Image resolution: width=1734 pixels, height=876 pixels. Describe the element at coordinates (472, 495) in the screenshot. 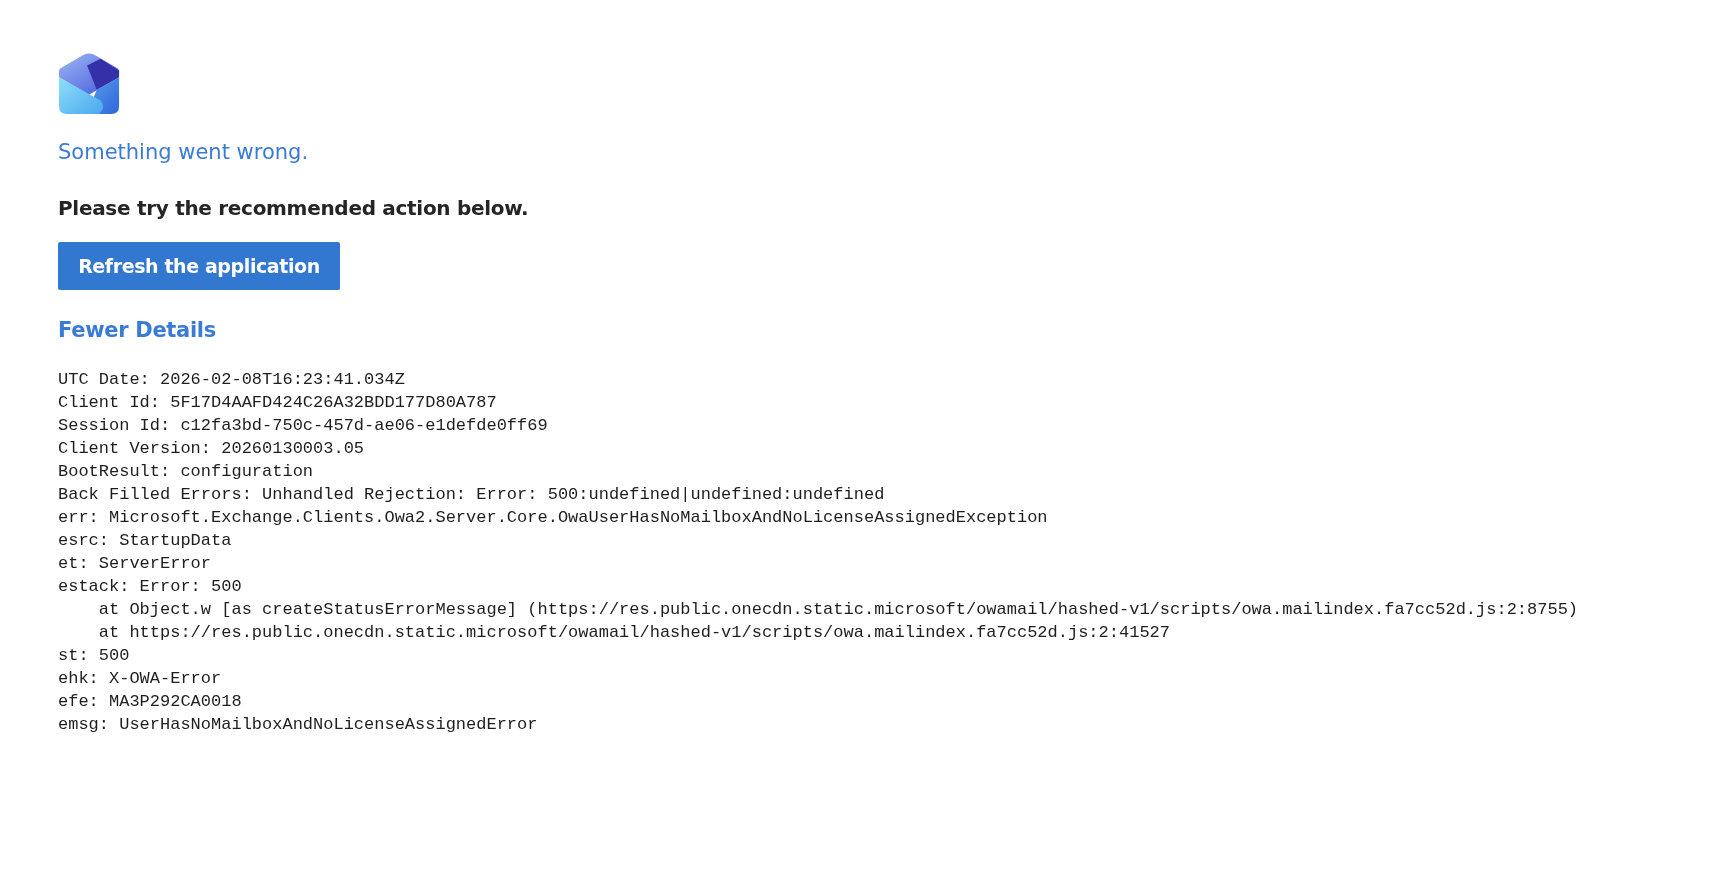

I see `detail-line: Back Filled Errors: Unhandled Rejection: Error: 500:undefined|undefined:undefined` at that location.